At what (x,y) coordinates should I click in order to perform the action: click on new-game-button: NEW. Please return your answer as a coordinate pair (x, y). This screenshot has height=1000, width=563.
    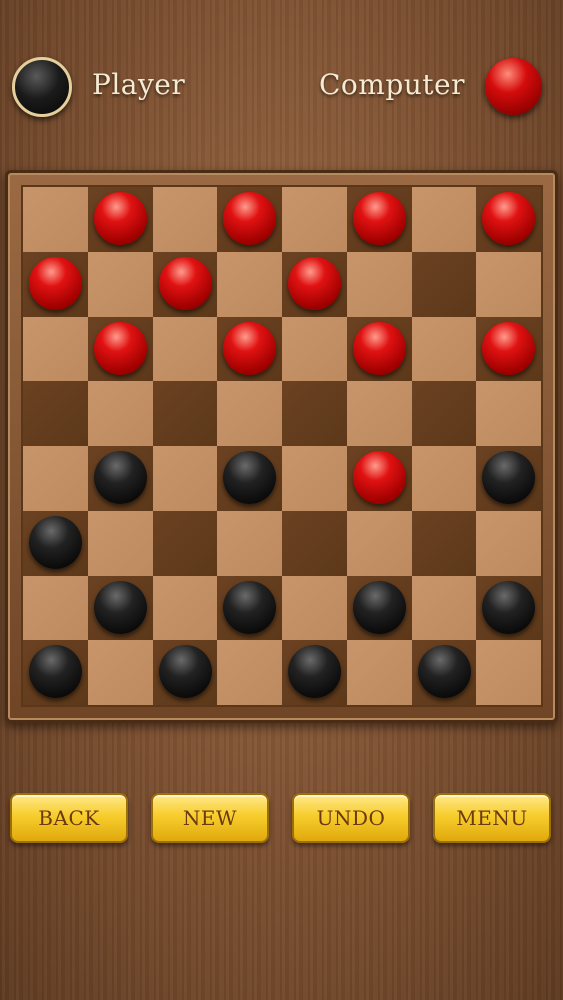
    Looking at the image, I should click on (210, 818).